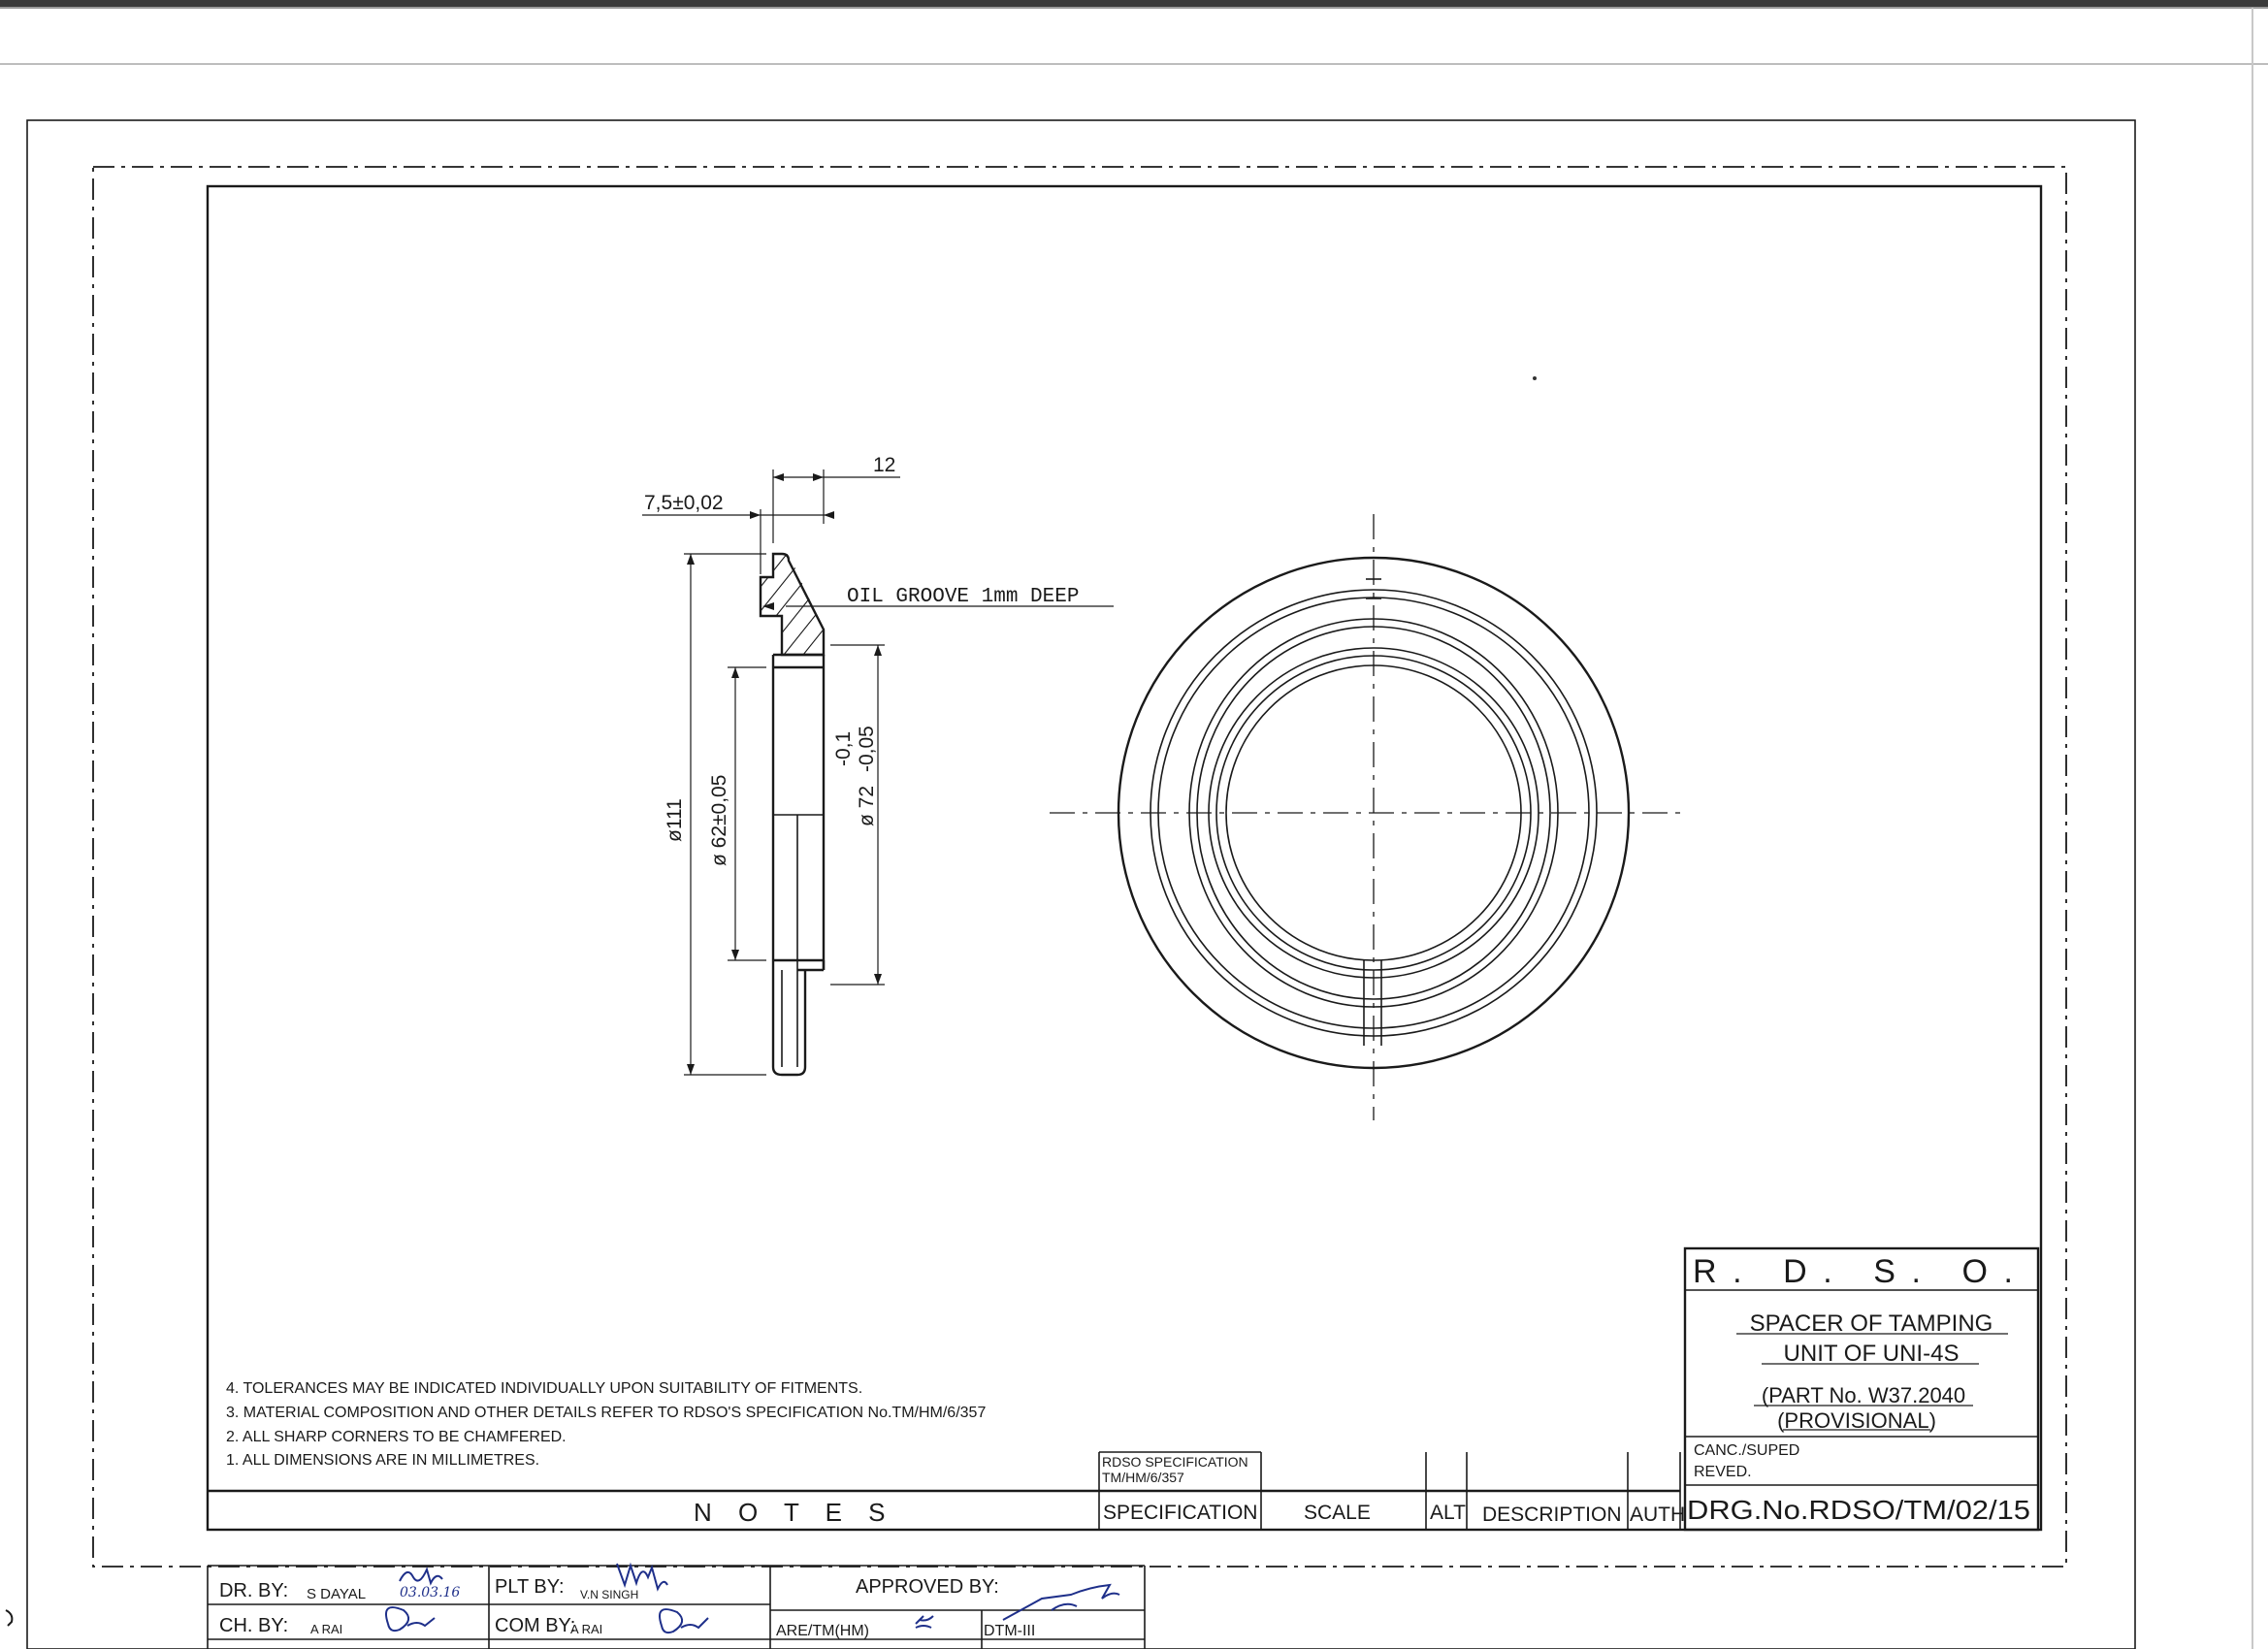 The height and width of the screenshot is (1649, 2268). I want to click on dtm-label: DTM-III, so click(1009, 1631).